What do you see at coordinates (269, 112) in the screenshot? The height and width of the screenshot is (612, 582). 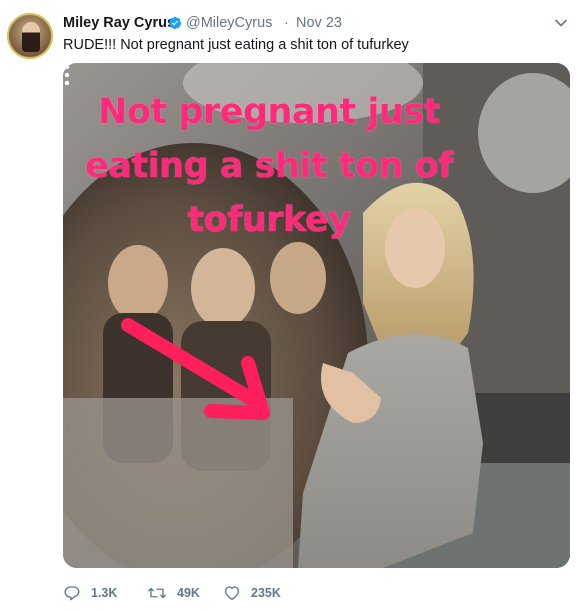 I see `overlay-line: Not pregnant just` at bounding box center [269, 112].